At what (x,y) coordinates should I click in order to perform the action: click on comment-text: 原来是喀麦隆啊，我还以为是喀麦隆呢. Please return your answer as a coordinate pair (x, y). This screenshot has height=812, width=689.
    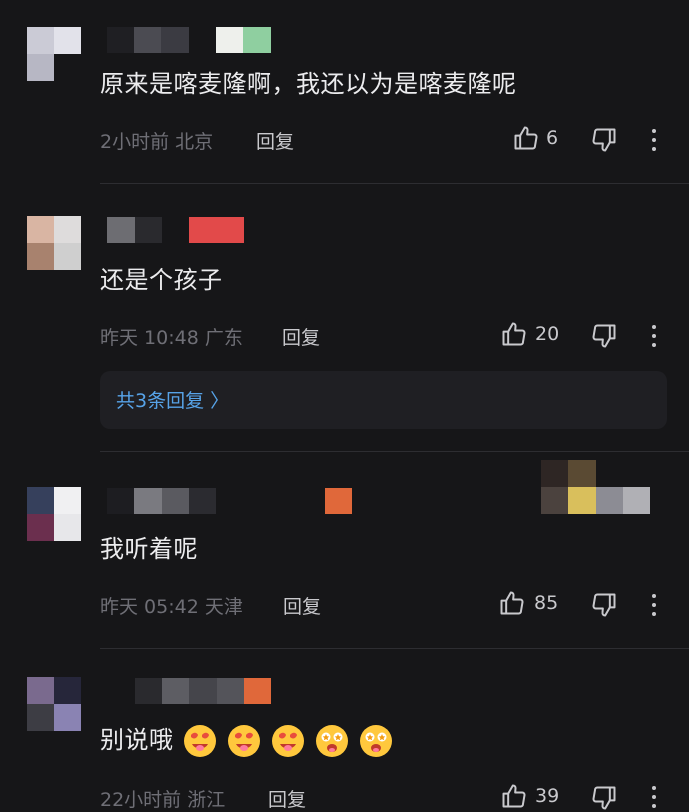
    Looking at the image, I should click on (308, 84).